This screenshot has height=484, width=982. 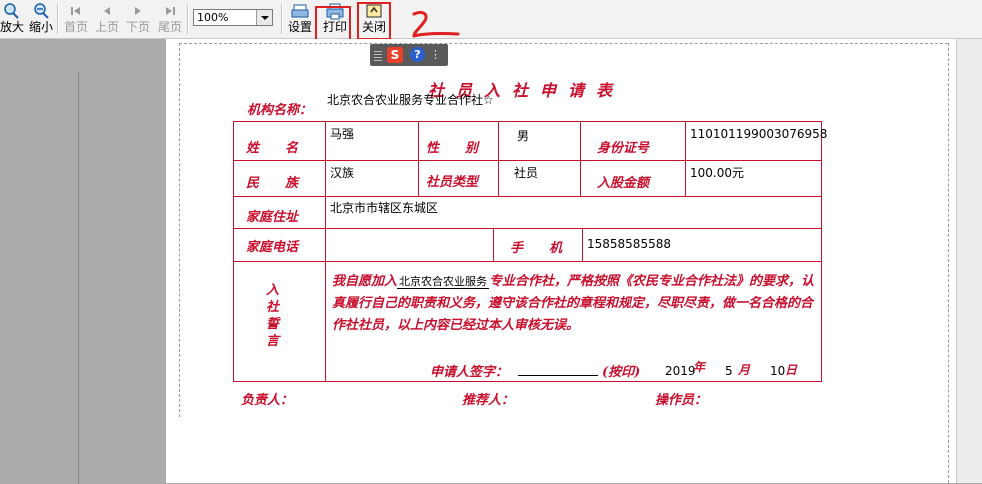 I want to click on signature-line, so click(x=558, y=375).